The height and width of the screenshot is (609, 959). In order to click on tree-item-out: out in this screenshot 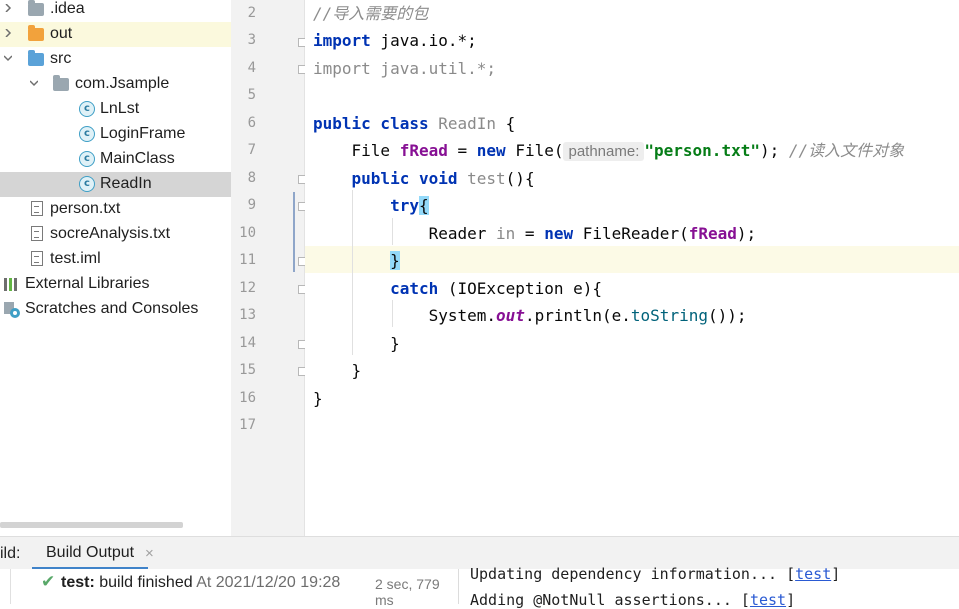, I will do `click(115, 34)`.